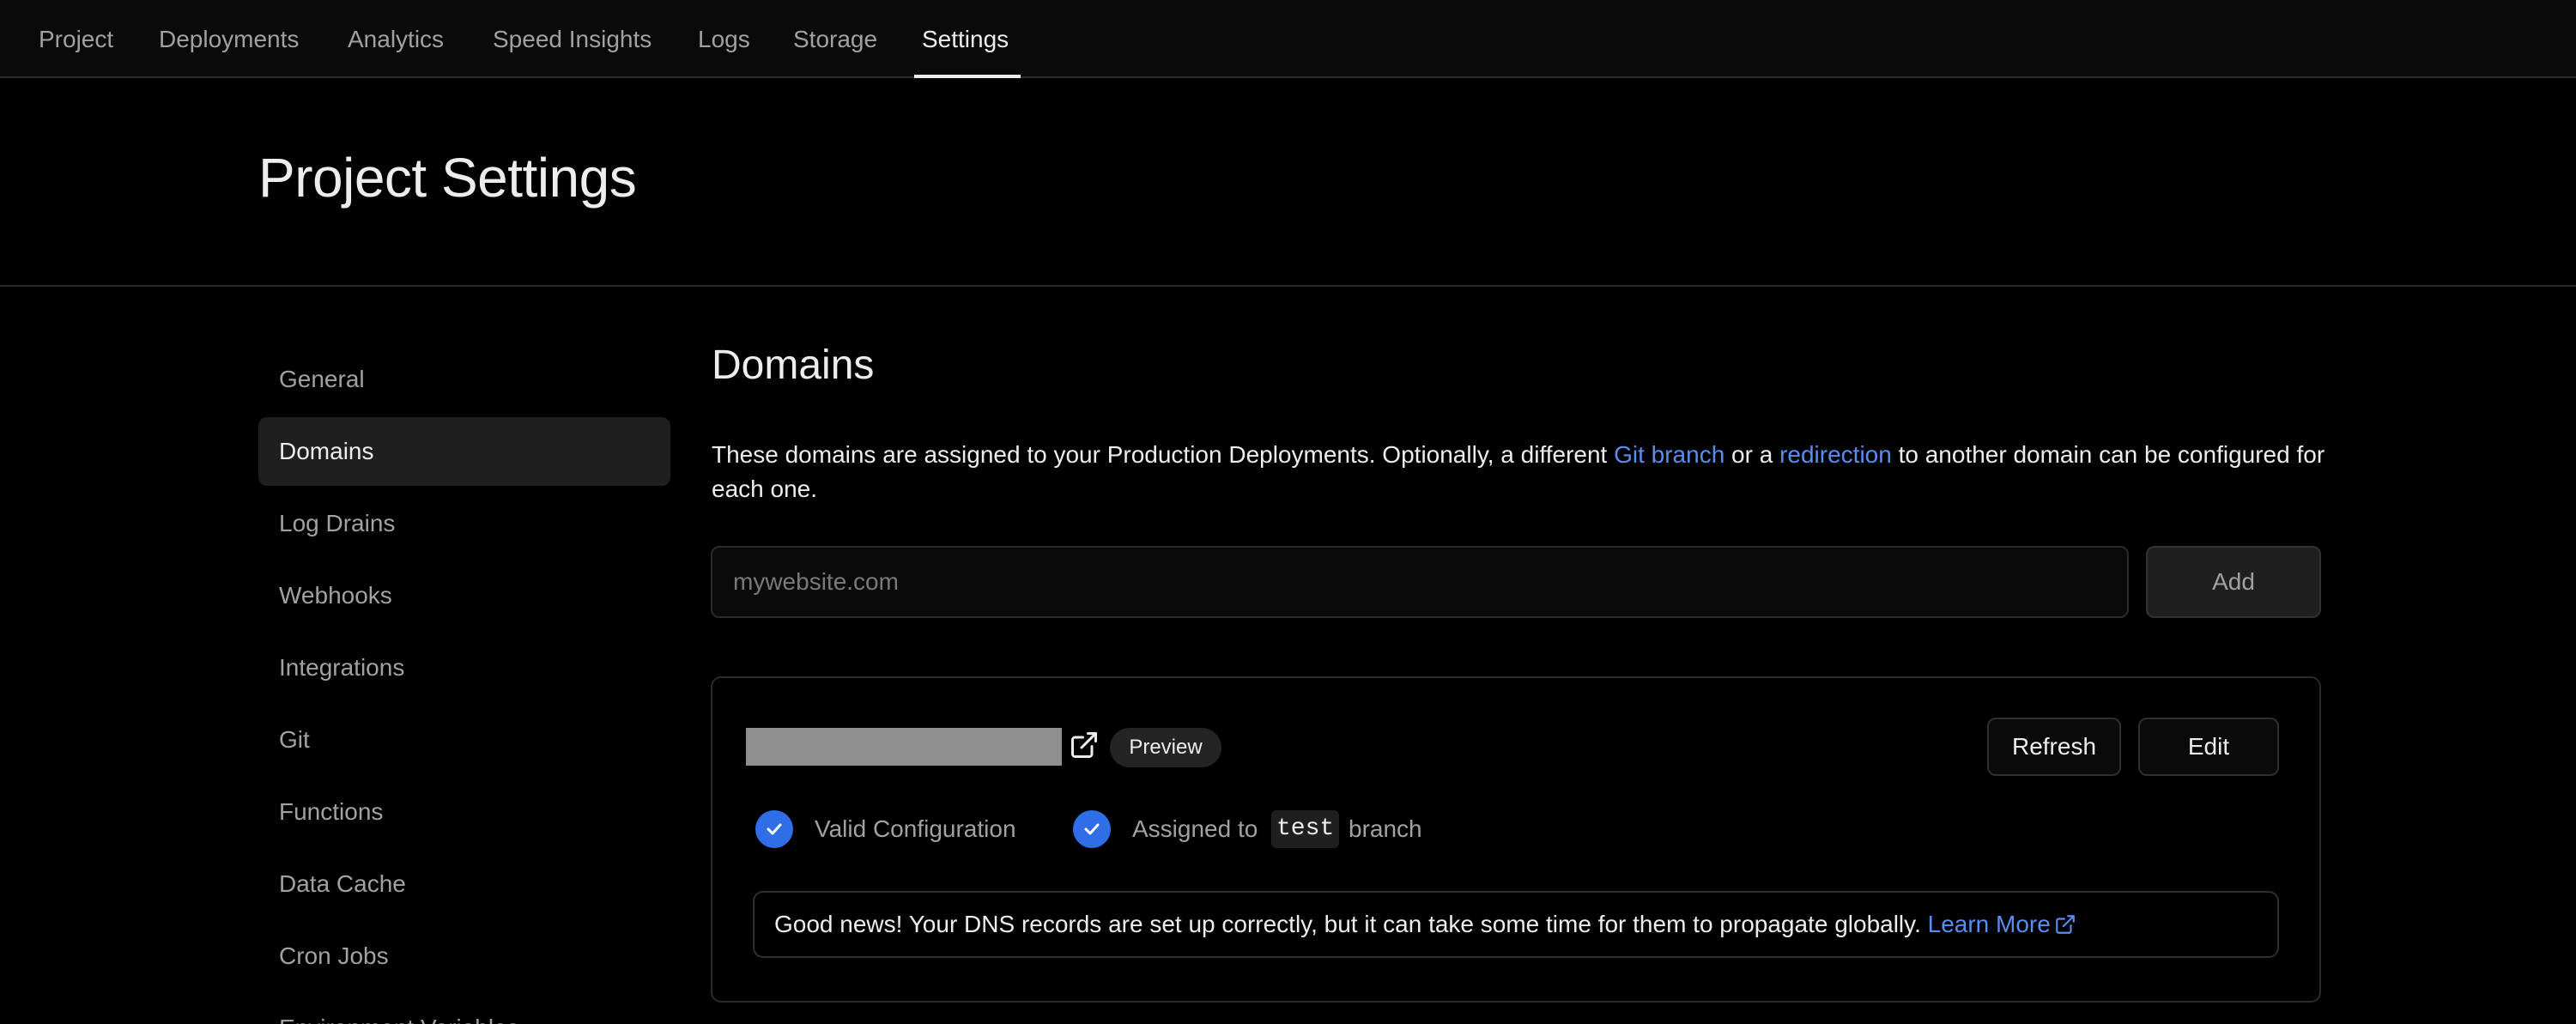  I want to click on tab-speed-insights: Speed Insights, so click(572, 39).